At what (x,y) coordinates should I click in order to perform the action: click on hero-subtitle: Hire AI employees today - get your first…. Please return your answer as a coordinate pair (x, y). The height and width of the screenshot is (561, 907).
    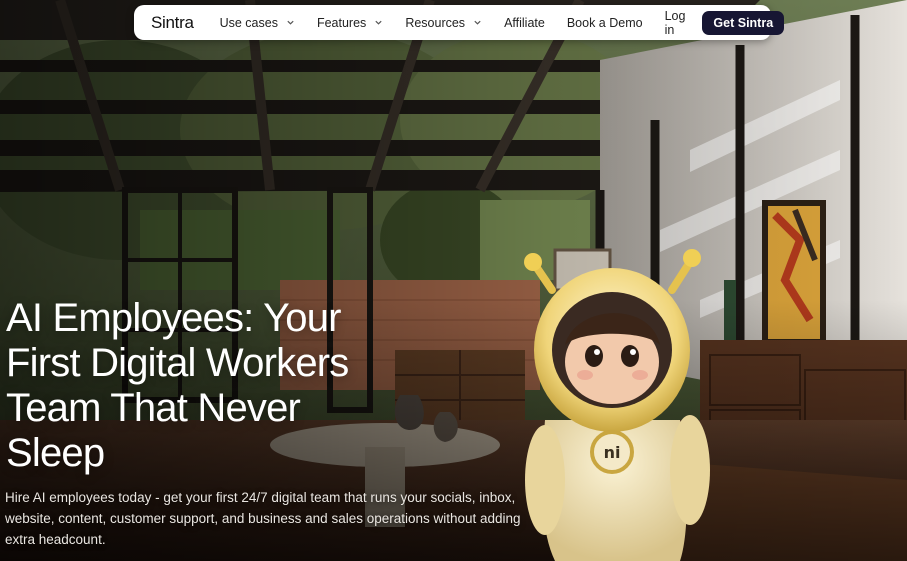
    Looking at the image, I should click on (263, 518).